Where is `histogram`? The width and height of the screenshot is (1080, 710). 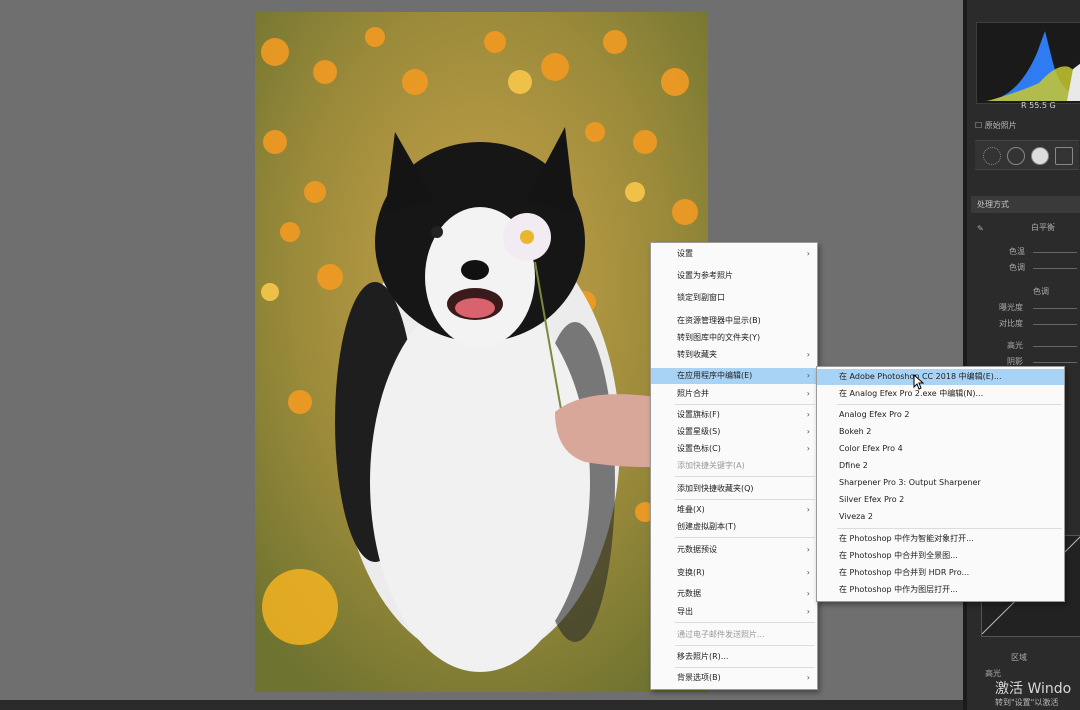
histogram is located at coordinates (1028, 63).